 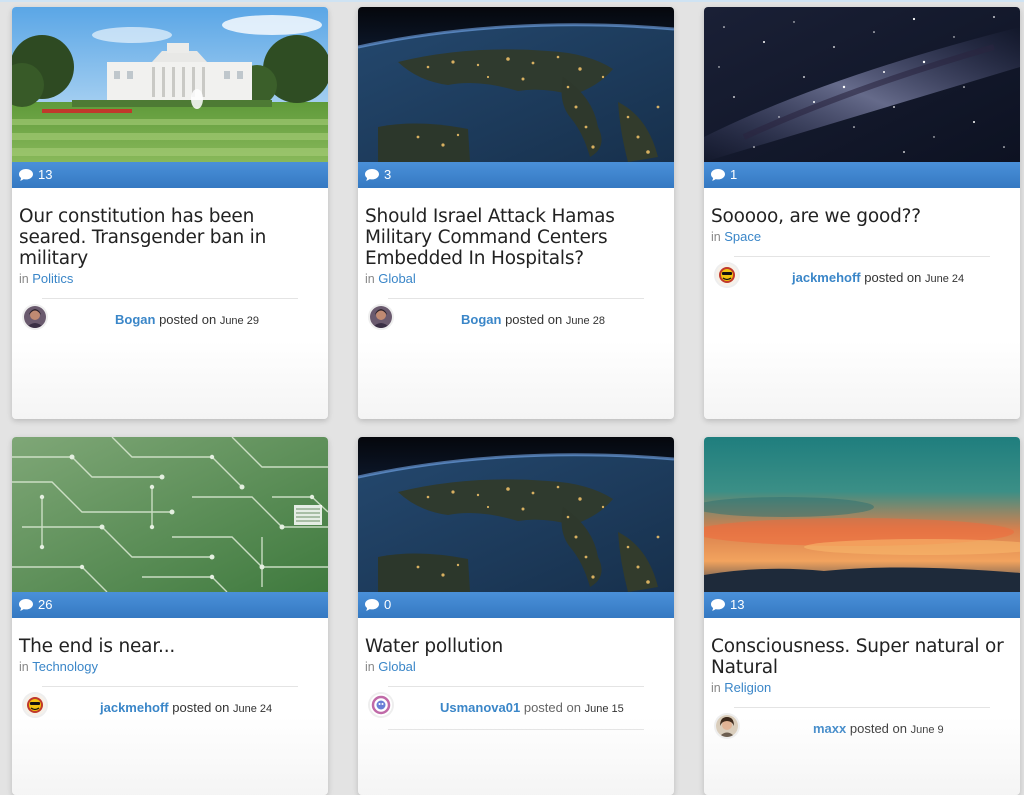 I want to click on post-meta: Bogan posted on June 28, so click(x=516, y=320).